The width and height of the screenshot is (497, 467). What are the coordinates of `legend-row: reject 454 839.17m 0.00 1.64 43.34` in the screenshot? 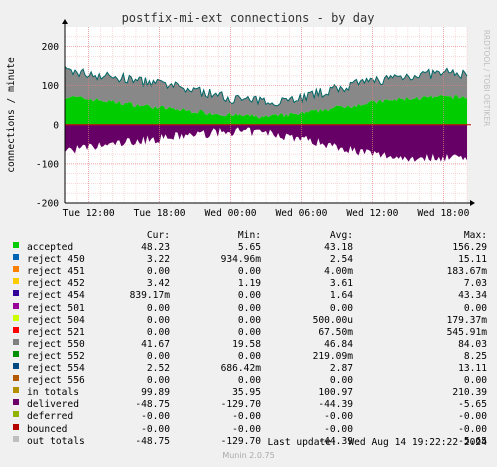 It's located at (248, 296).